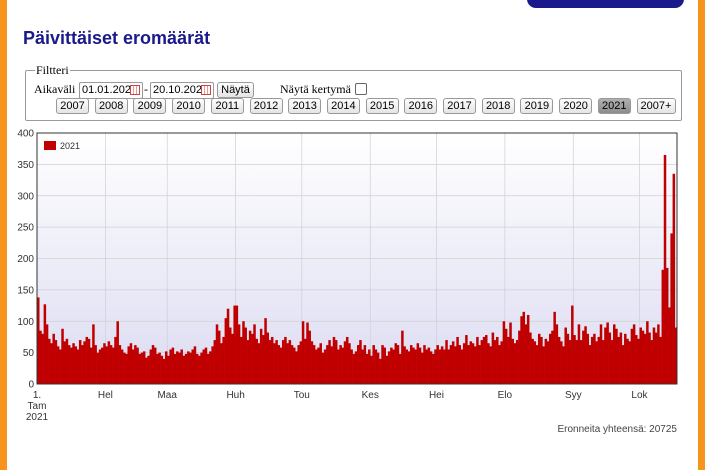  Describe the element at coordinates (25, 196) in the screenshot. I see `y-tick-label: 300` at that location.